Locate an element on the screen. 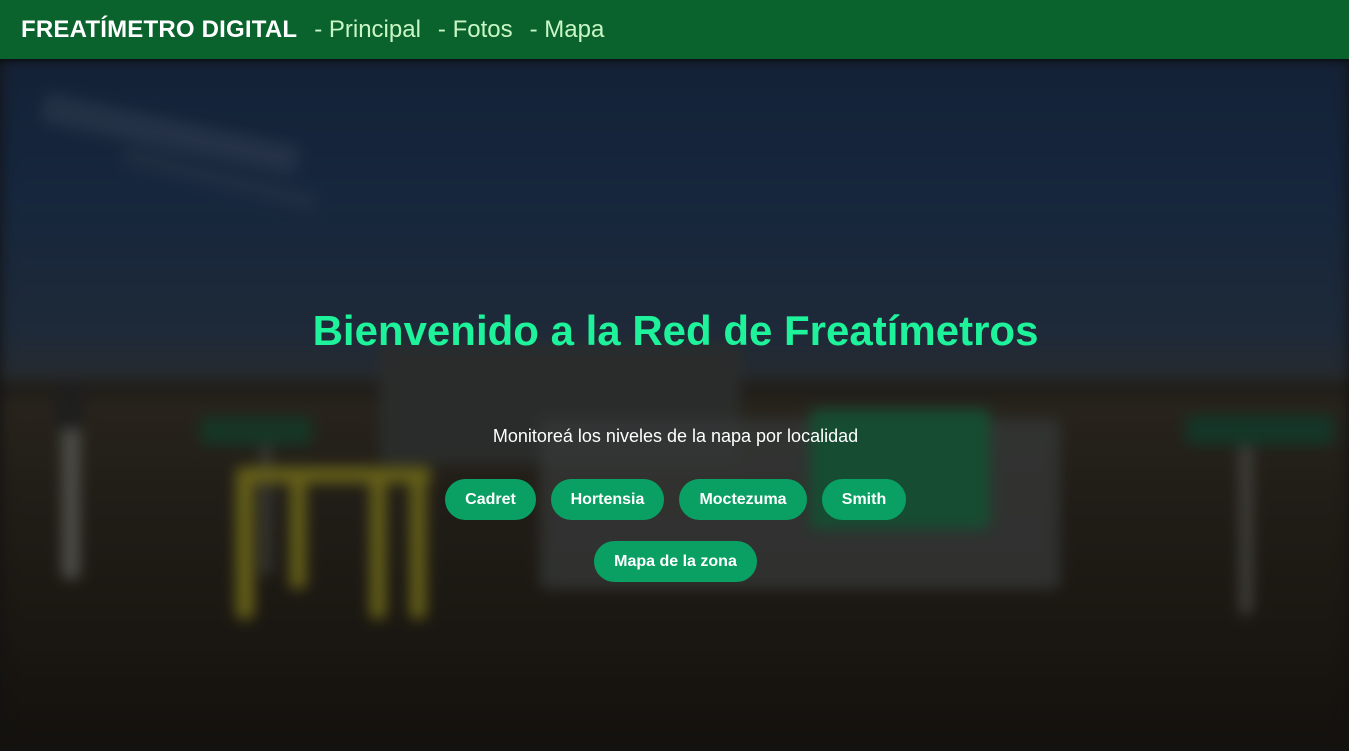 Image resolution: width=1349 pixels, height=751 pixels. locality-button-hortensia: Hortensia is located at coordinates (607, 499).